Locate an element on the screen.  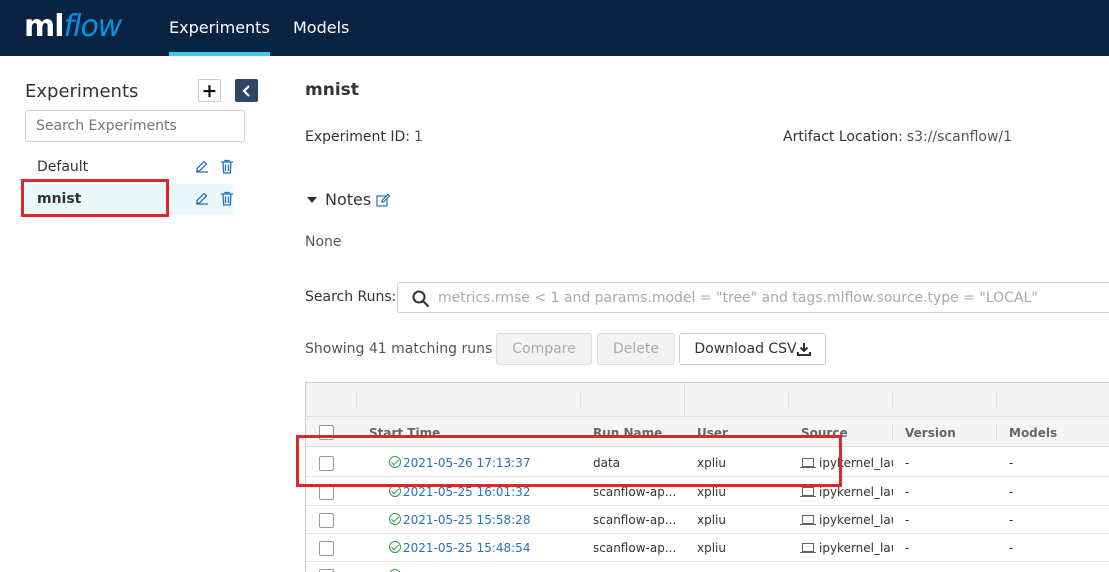
download-icon is located at coordinates (803, 349).